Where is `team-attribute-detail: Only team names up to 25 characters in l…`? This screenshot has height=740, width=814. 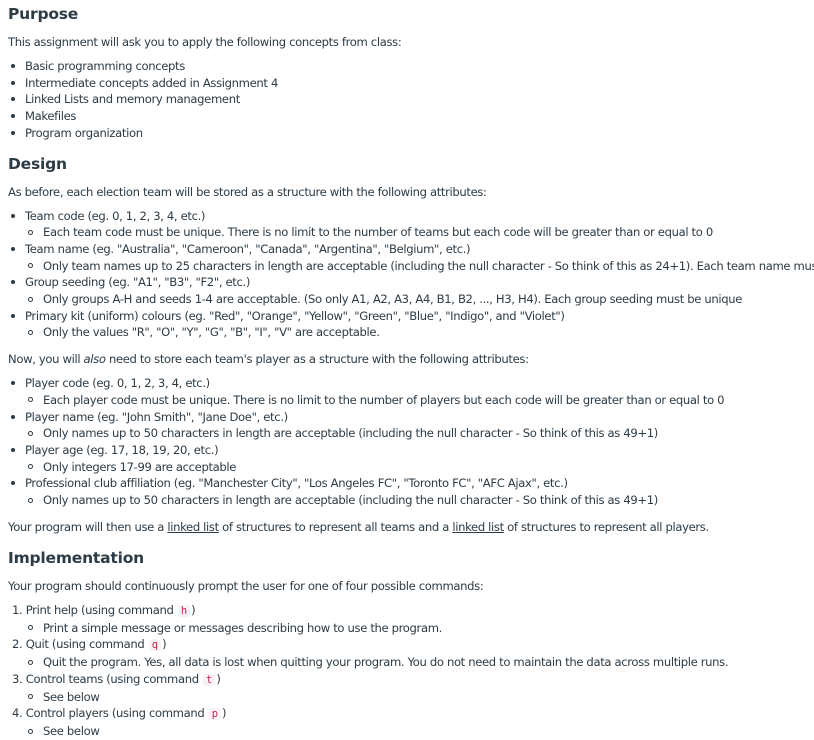
team-attribute-detail: Only team names up to 25 characters in l… is located at coordinates (411, 266).